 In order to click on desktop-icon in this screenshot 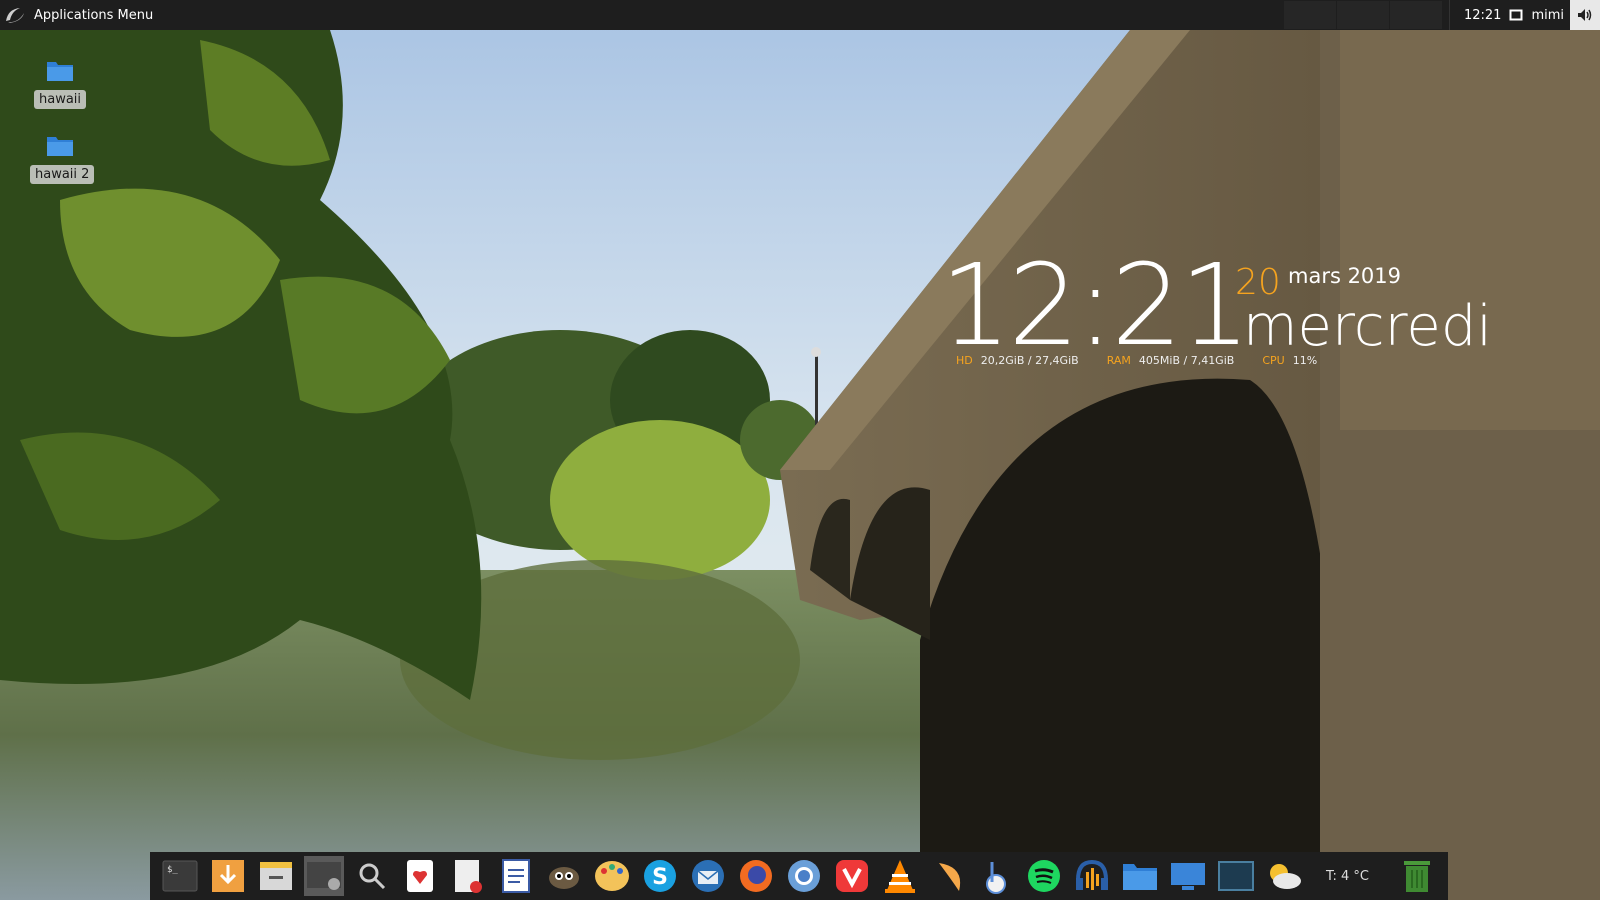, I will do `click(1188, 876)`.